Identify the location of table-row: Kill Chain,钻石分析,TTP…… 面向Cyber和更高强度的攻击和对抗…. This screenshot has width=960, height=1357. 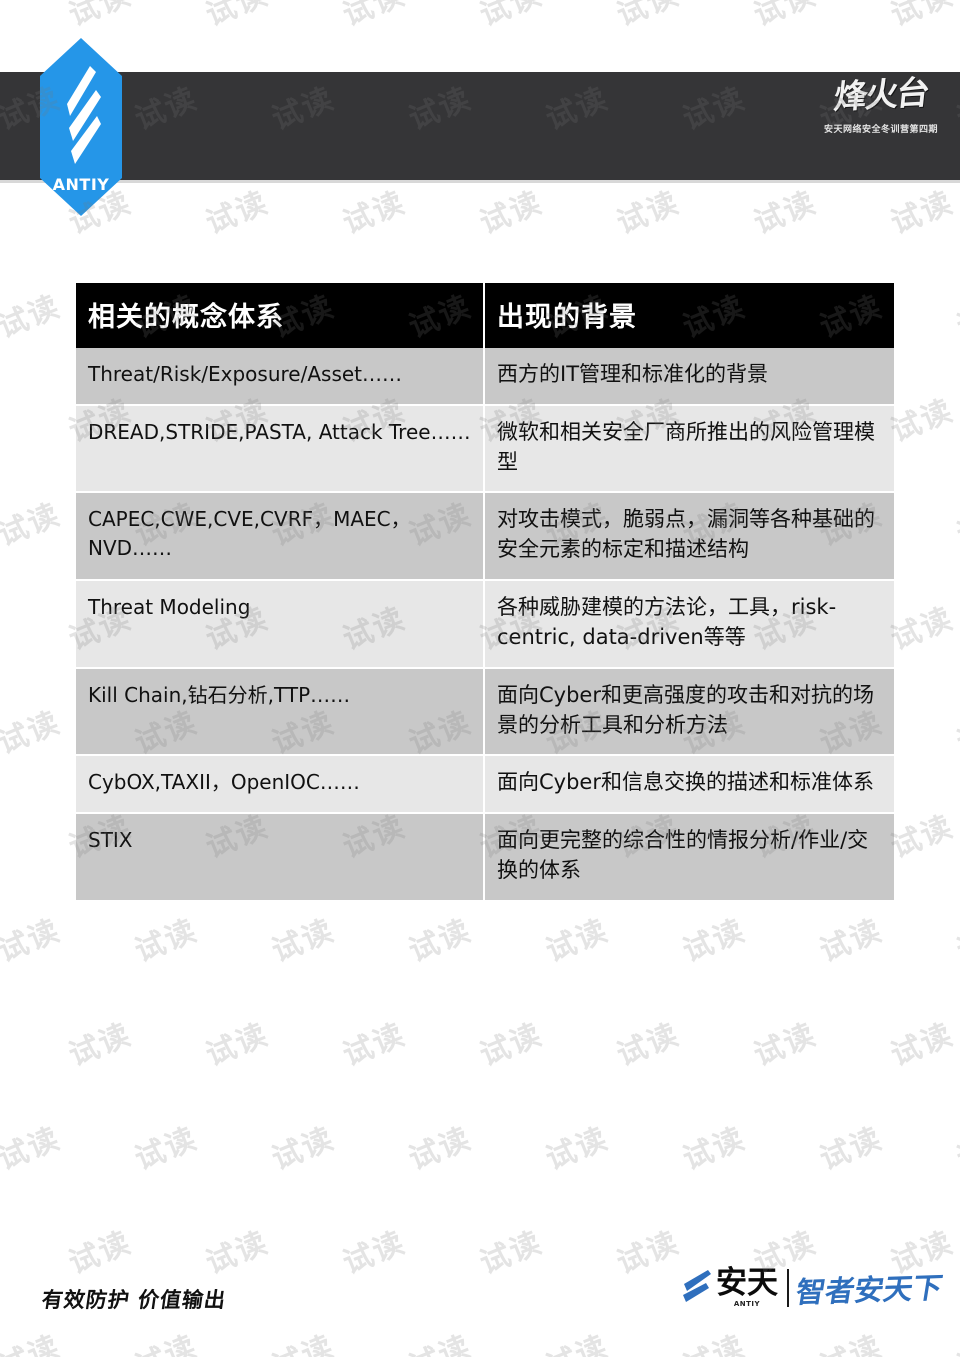
(485, 712).